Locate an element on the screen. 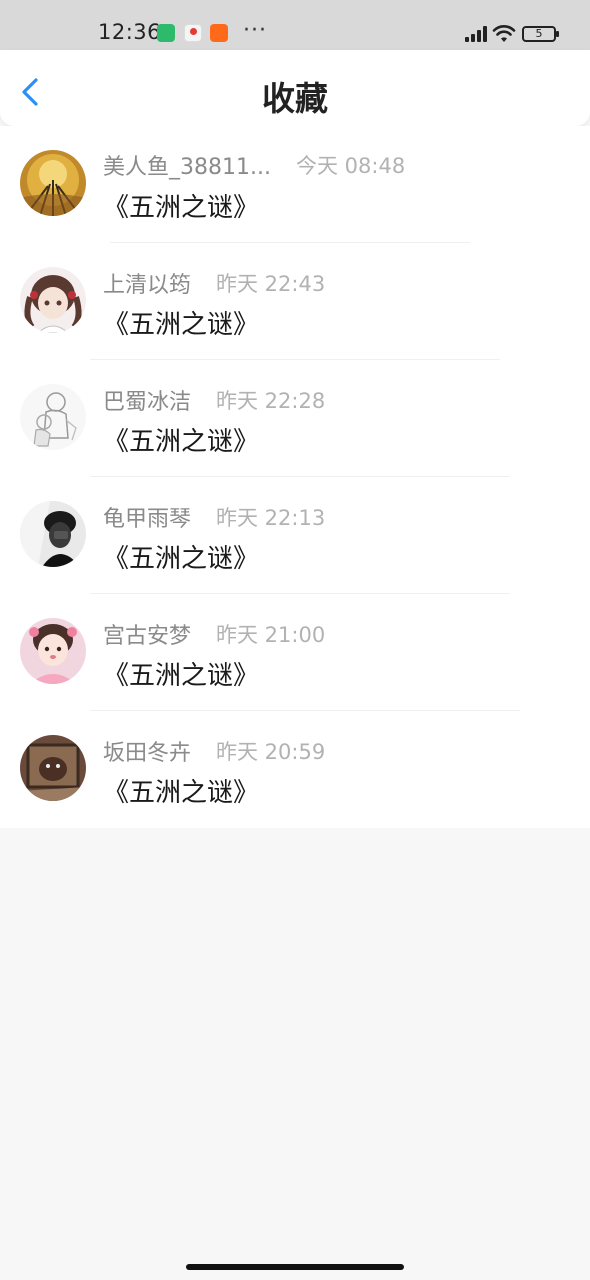 The width and height of the screenshot is (590, 1280). username: 上清以筠 is located at coordinates (147, 285).